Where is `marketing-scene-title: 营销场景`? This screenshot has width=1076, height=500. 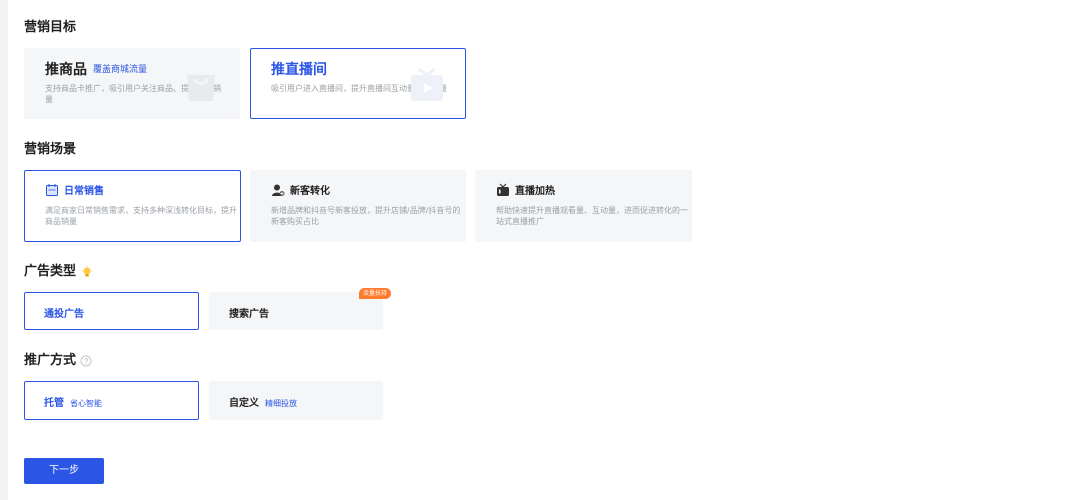
marketing-scene-title: 营销场景 is located at coordinates (50, 149).